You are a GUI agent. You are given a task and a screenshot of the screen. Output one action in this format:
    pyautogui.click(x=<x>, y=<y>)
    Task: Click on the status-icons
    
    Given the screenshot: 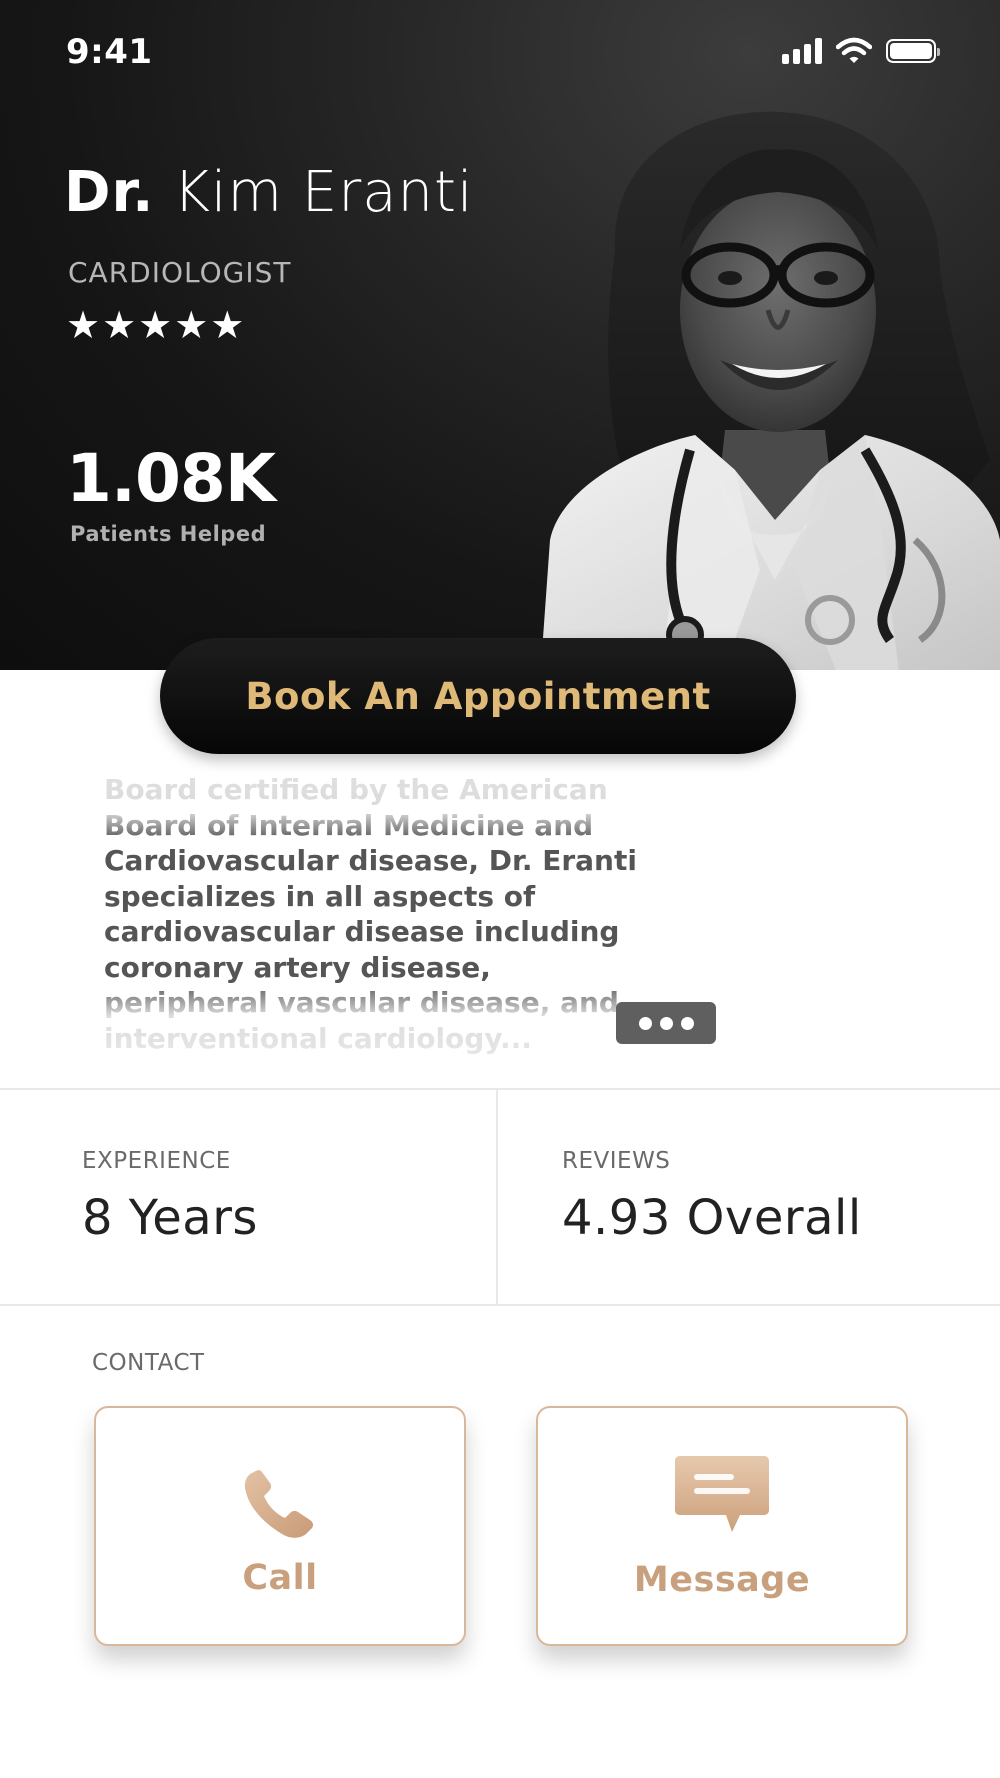 What is the action you would take?
    pyautogui.click(x=861, y=51)
    